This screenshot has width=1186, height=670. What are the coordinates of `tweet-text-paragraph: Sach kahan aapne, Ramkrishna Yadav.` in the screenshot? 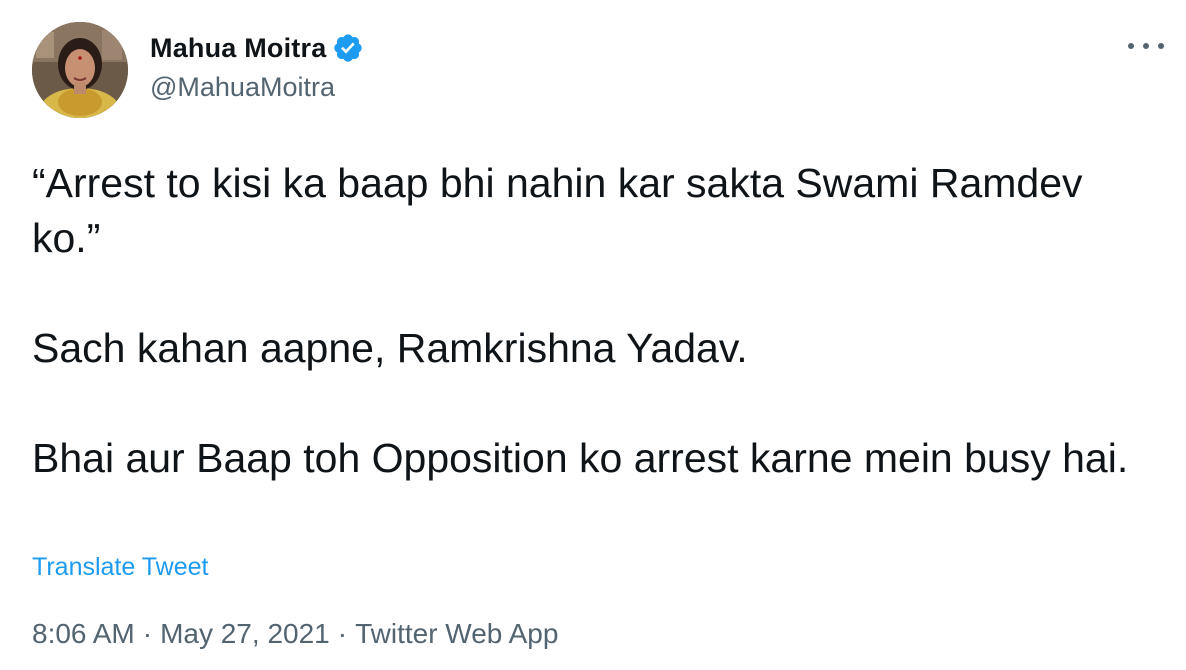 It's located at (390, 348).